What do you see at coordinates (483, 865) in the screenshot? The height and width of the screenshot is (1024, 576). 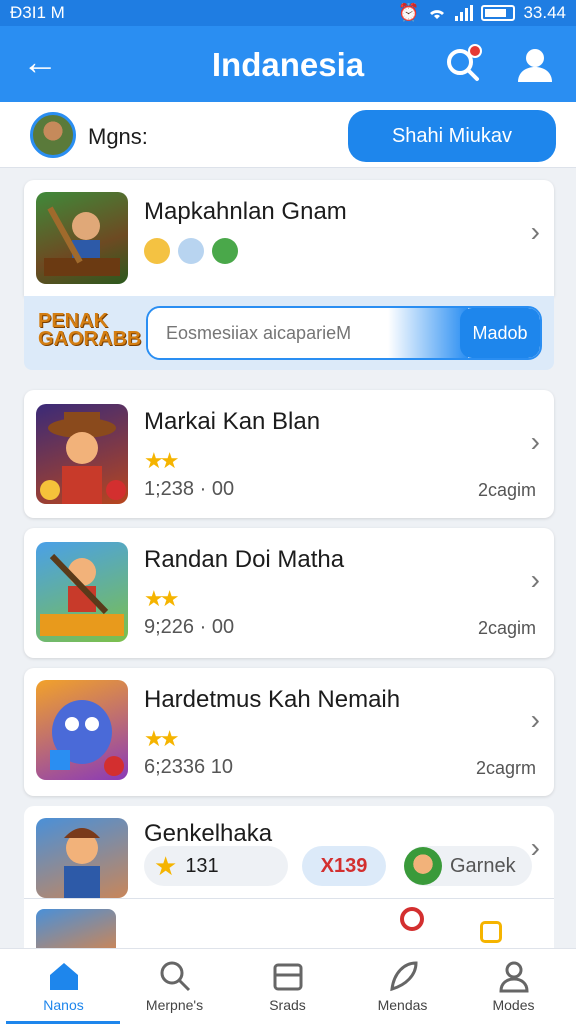 I see `friend-name: Garnek` at bounding box center [483, 865].